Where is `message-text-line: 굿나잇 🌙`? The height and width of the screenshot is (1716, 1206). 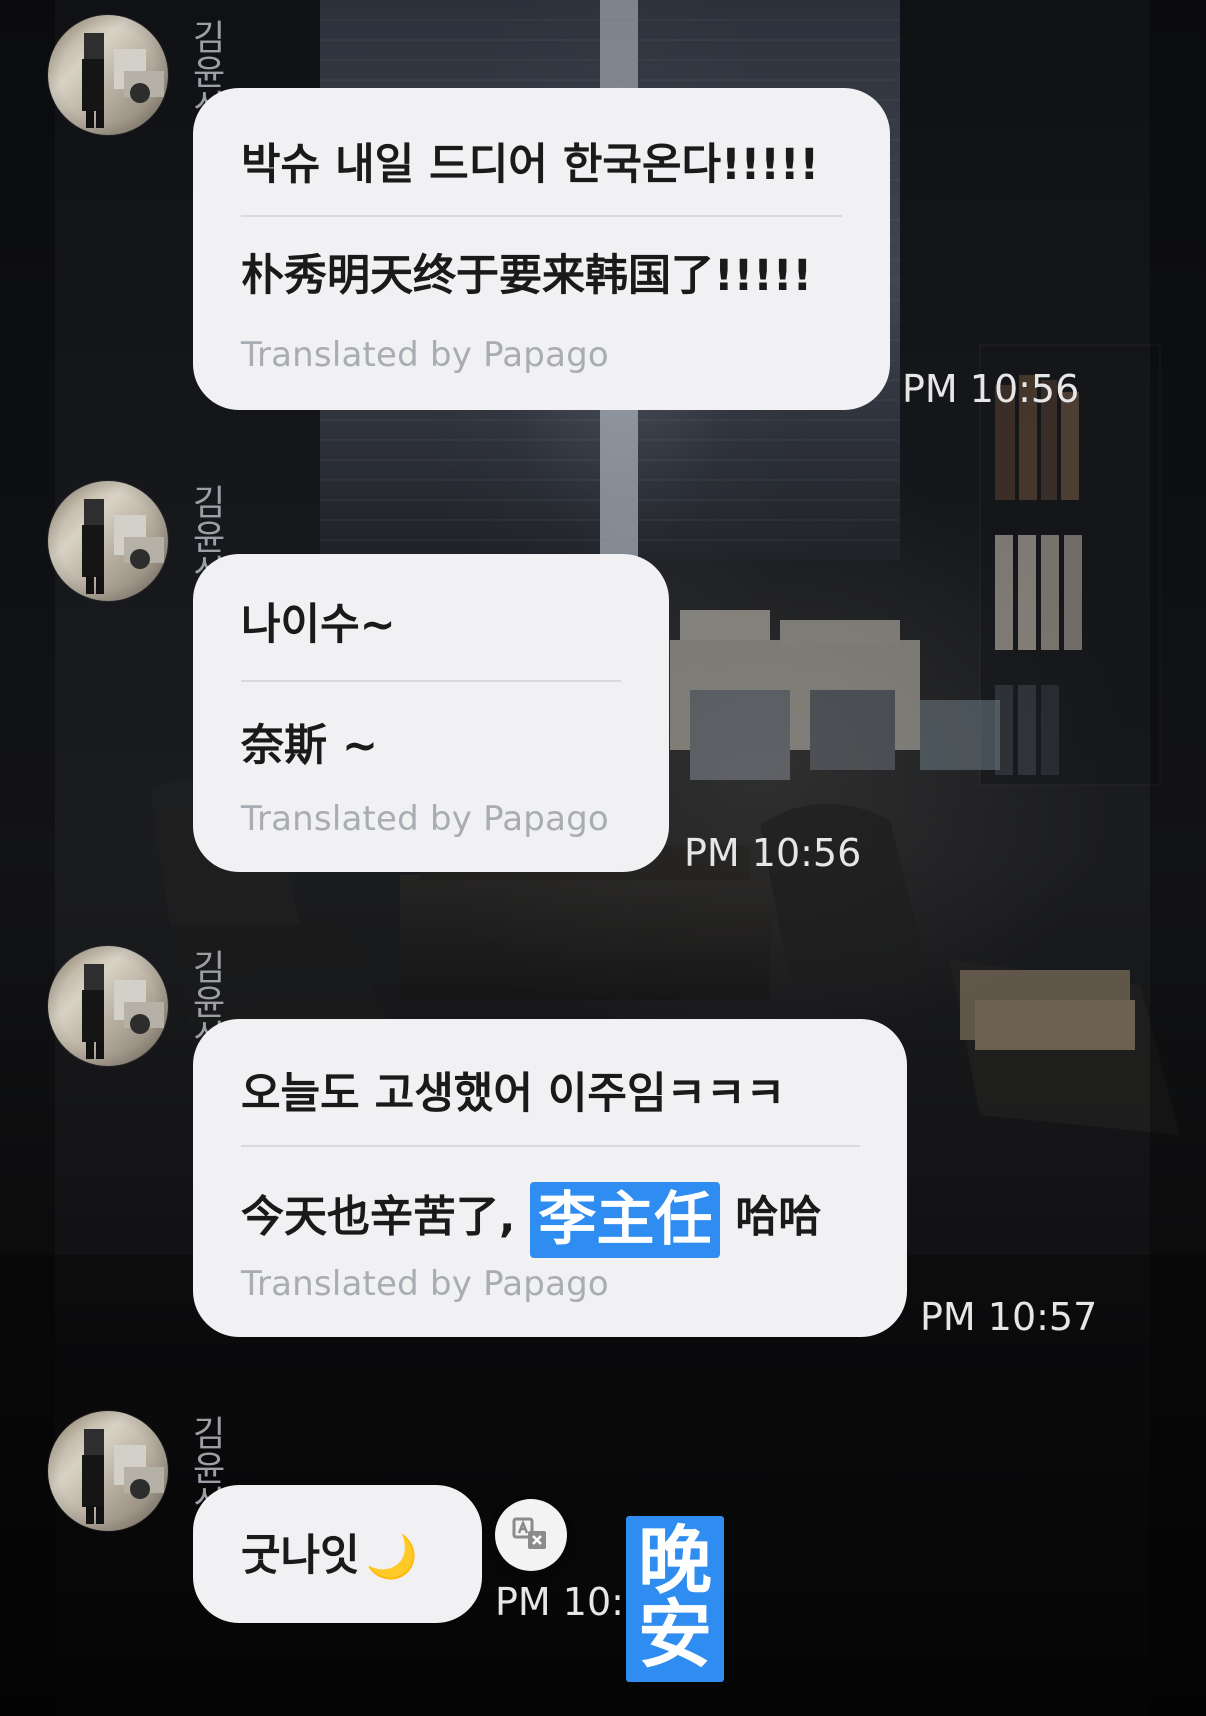
message-text-line: 굿나잇 🌙 is located at coordinates (329, 1556).